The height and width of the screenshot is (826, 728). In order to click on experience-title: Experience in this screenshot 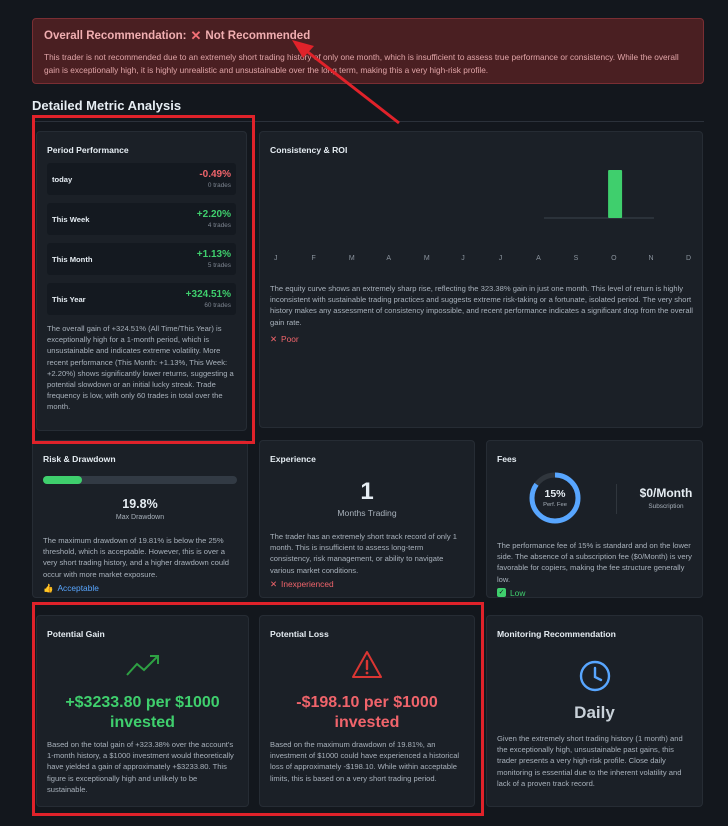, I will do `click(293, 459)`.